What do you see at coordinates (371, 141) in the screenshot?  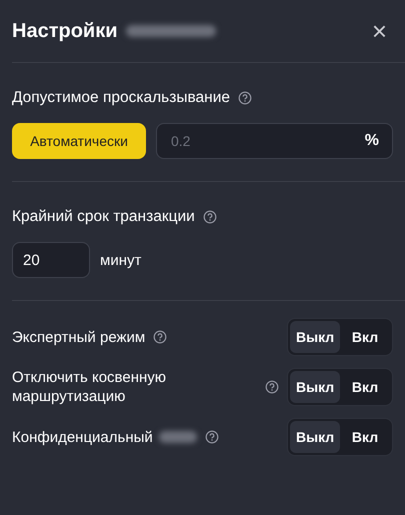 I see `percent-unit: %` at bounding box center [371, 141].